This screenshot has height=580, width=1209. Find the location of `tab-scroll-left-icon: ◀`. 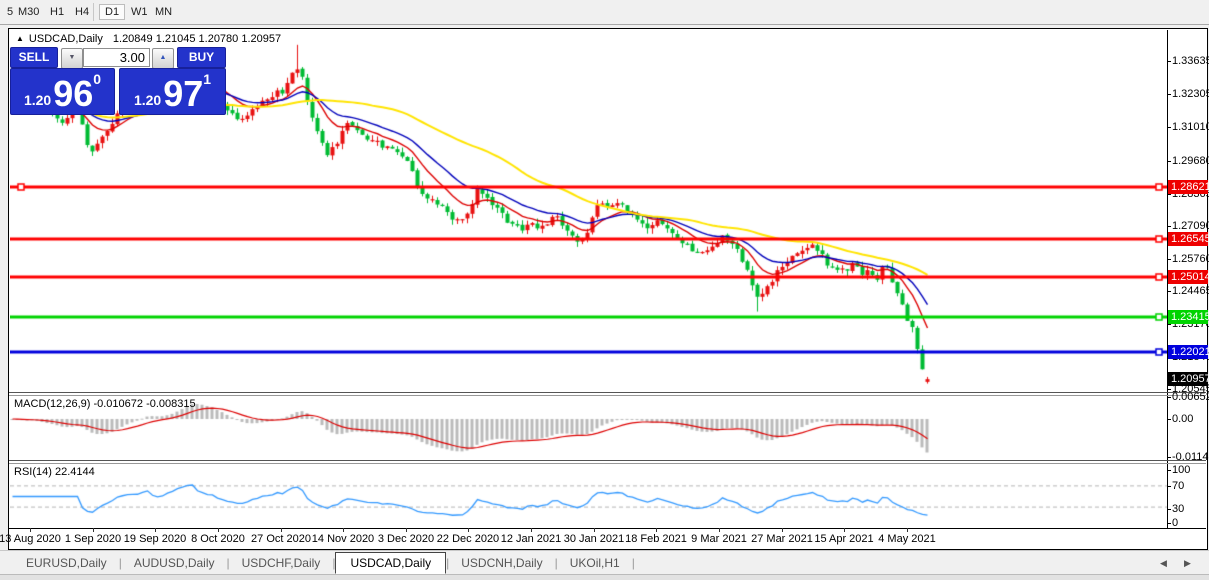

tab-scroll-left-icon: ◀ is located at coordinates (1163, 563).